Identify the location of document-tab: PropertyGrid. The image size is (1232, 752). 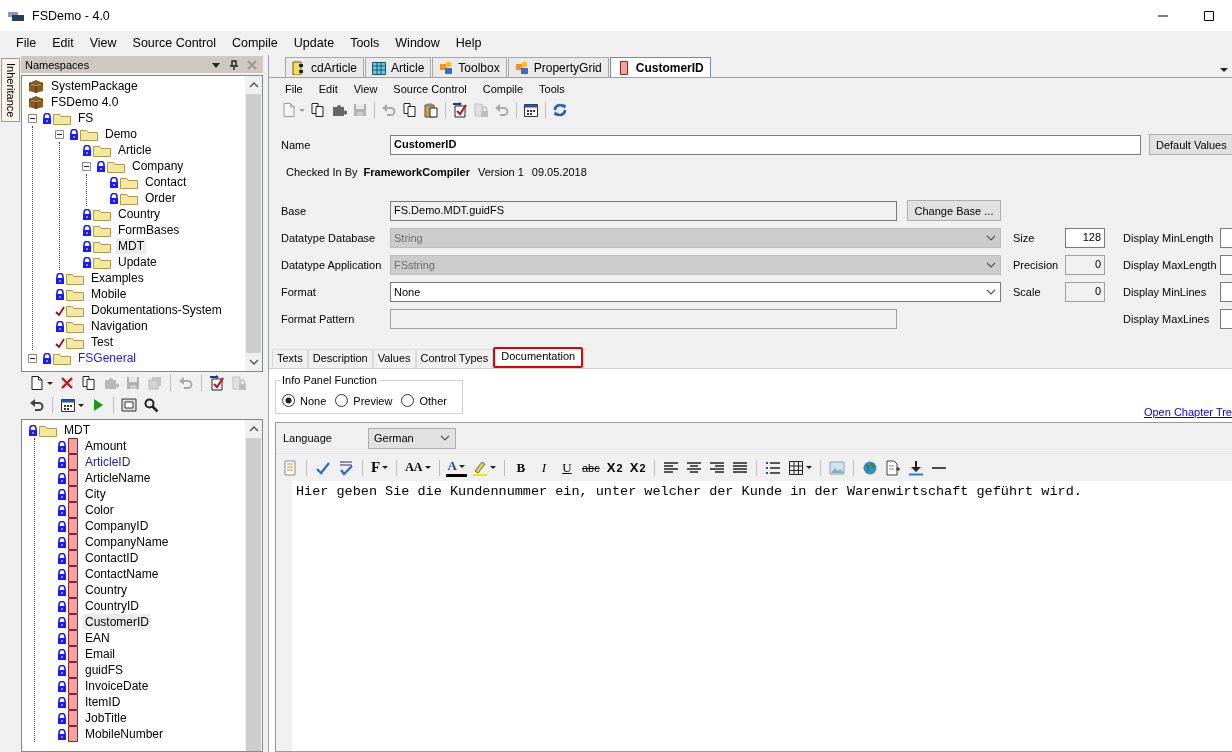
(558, 67).